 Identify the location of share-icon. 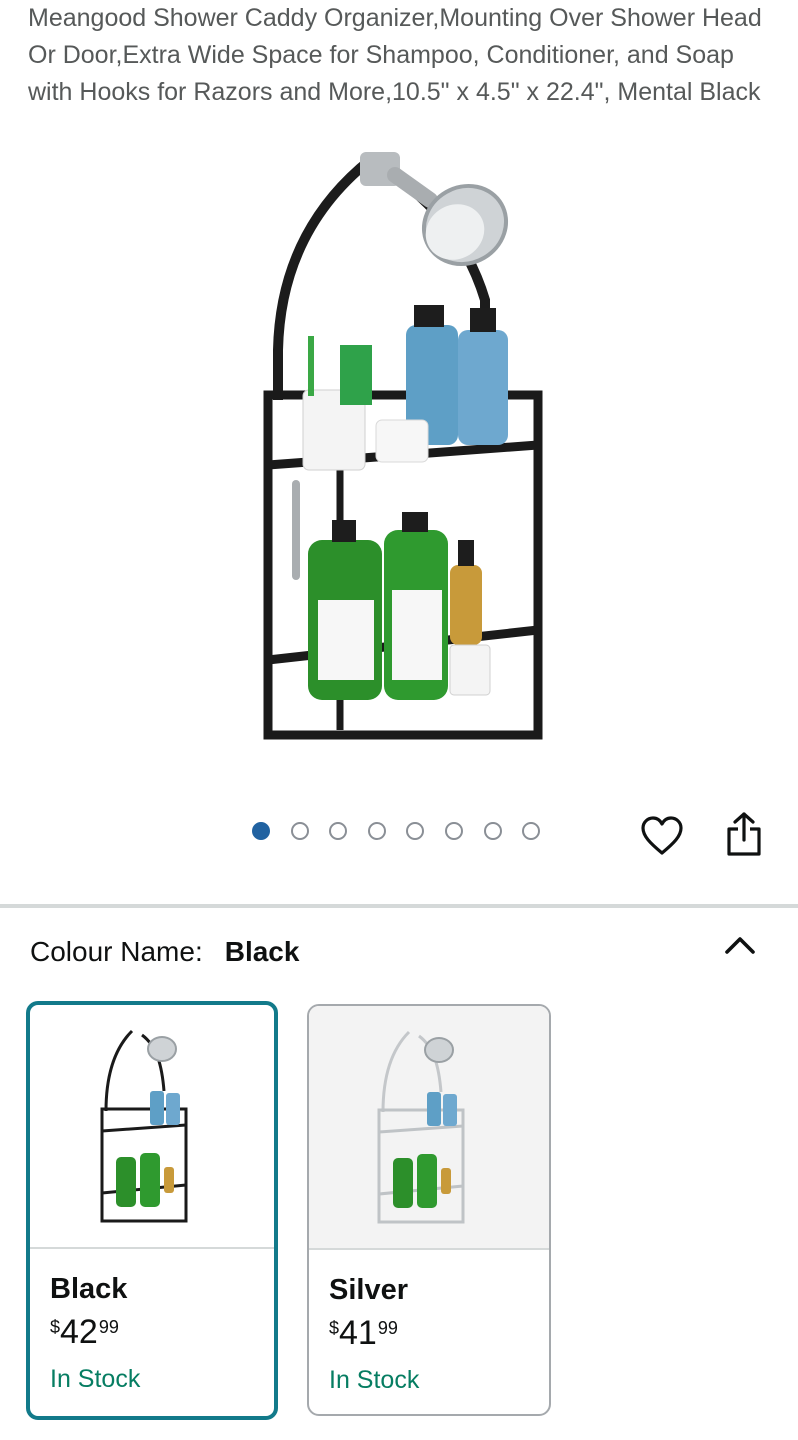
(744, 834).